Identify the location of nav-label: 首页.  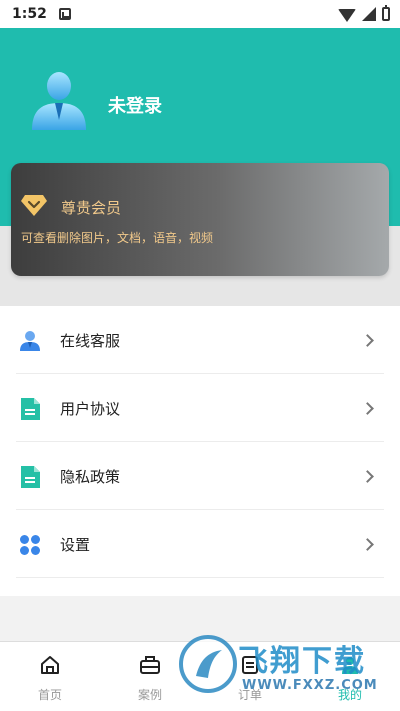
(49, 695).